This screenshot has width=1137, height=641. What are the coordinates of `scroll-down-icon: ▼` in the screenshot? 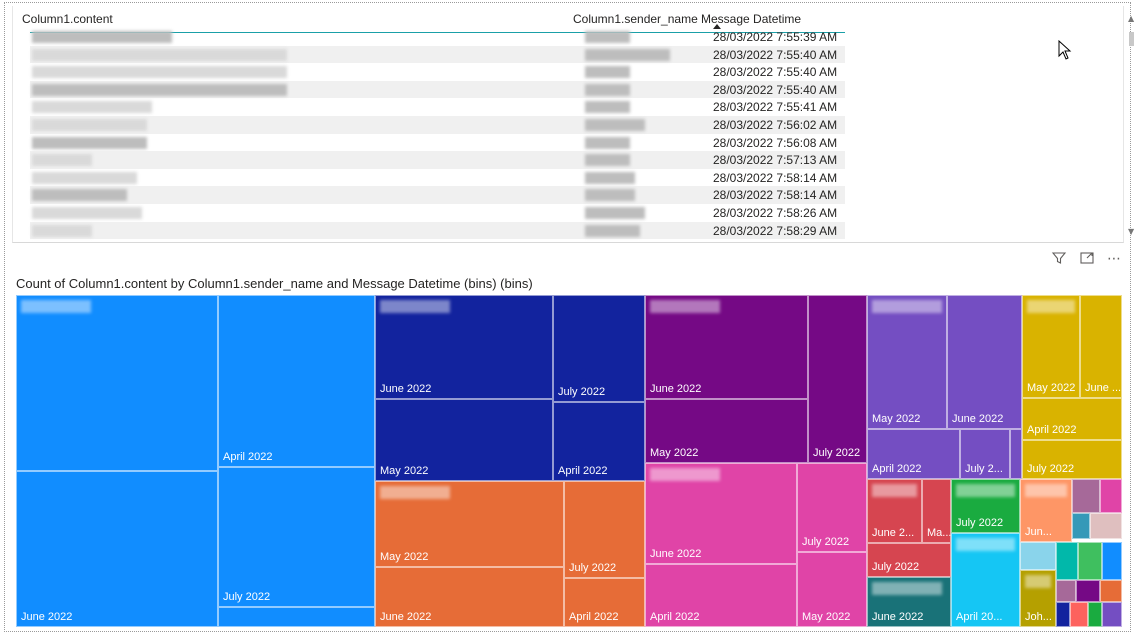 It's located at (1131, 231).